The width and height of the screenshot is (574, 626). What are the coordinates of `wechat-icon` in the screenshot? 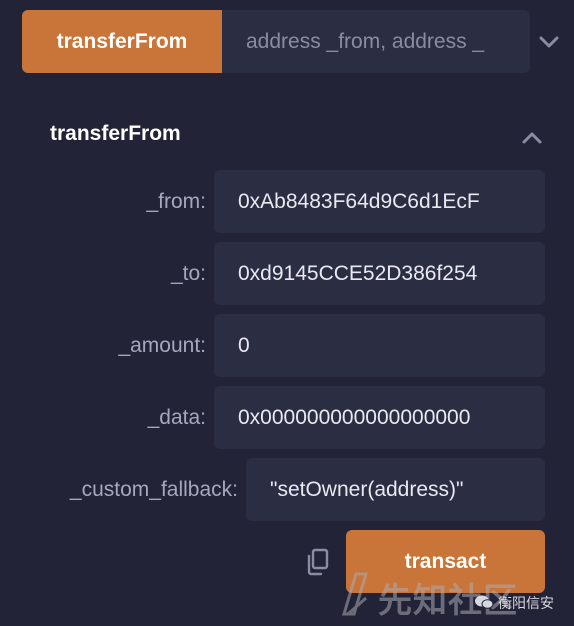 It's located at (484, 603).